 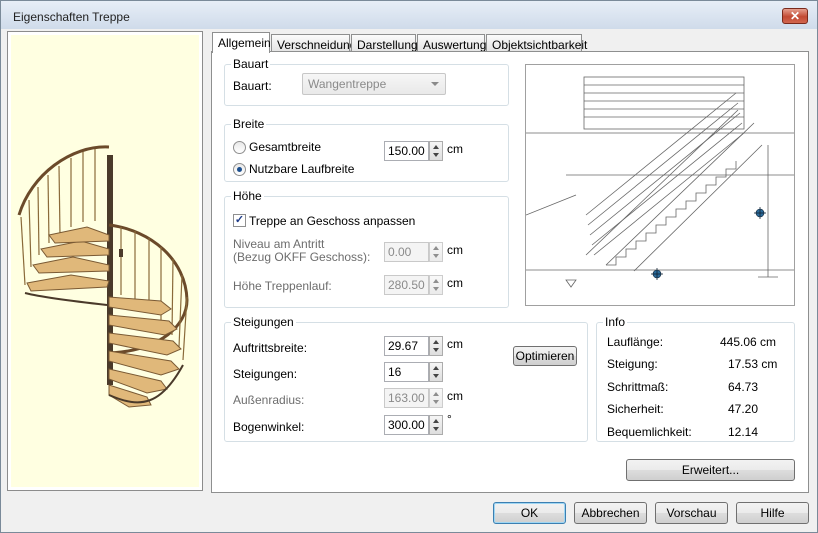 I want to click on stair-schematic-illustration, so click(x=659, y=182).